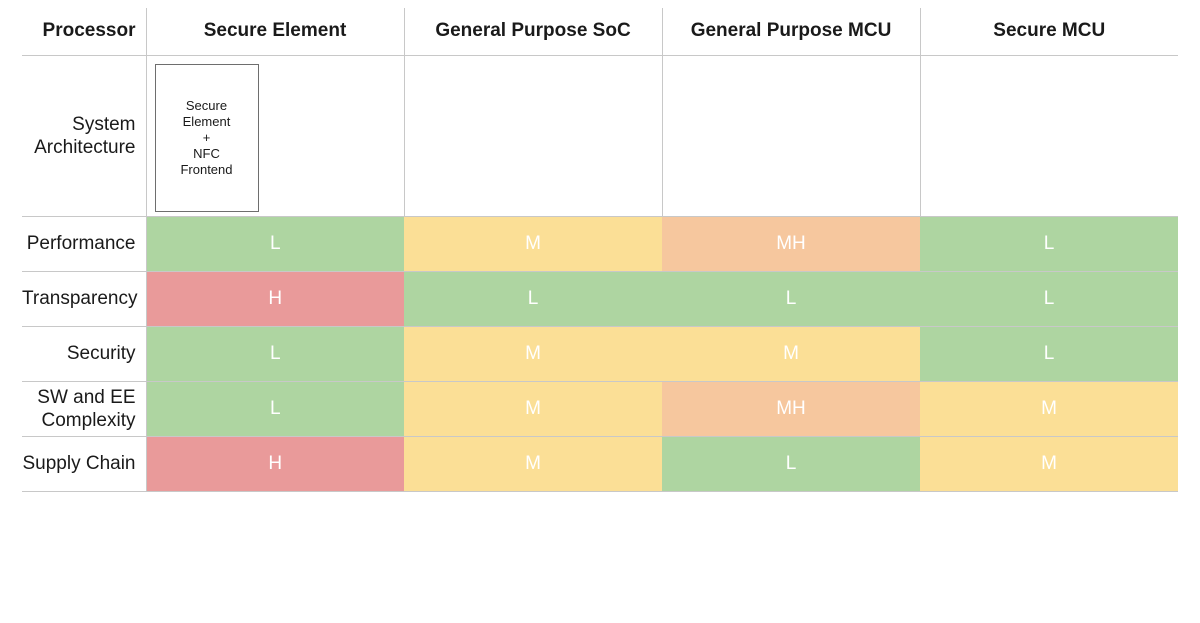 The height and width of the screenshot is (623, 1200). I want to click on header-secure-mcu: Secure MCU, so click(1049, 32).